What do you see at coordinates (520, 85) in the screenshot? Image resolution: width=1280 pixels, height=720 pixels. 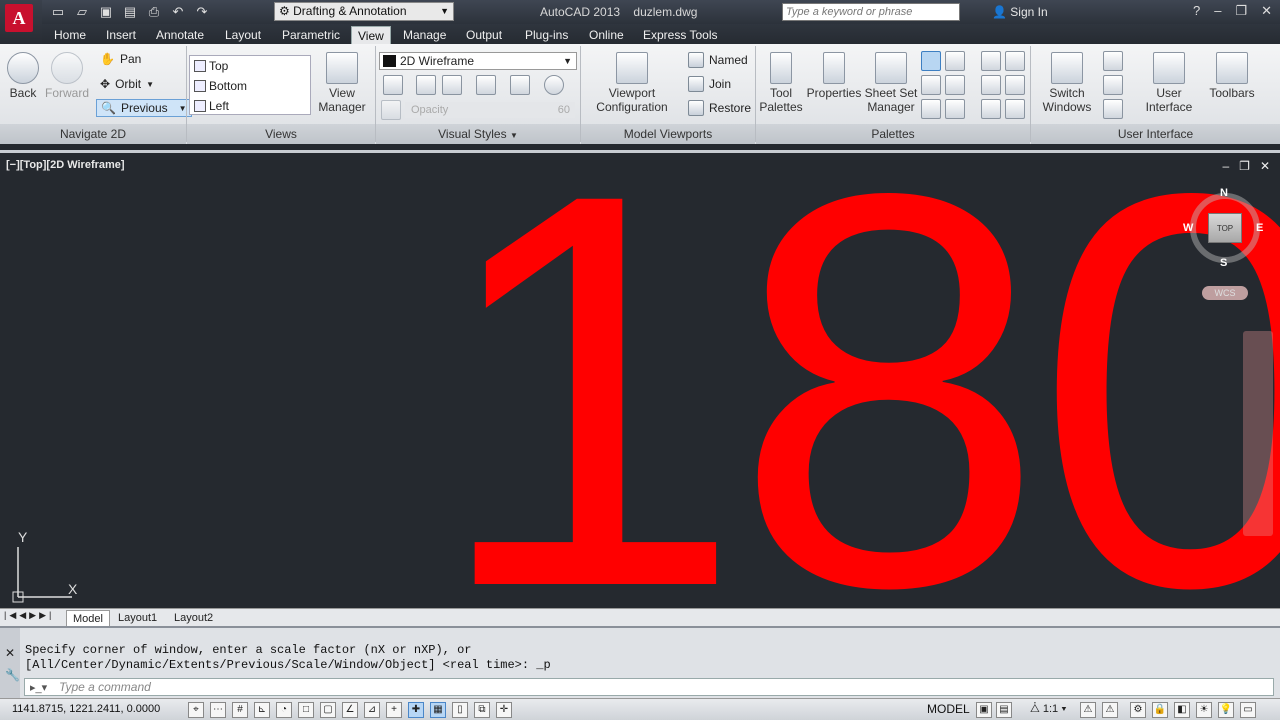 I see `visual-style-5-icon` at bounding box center [520, 85].